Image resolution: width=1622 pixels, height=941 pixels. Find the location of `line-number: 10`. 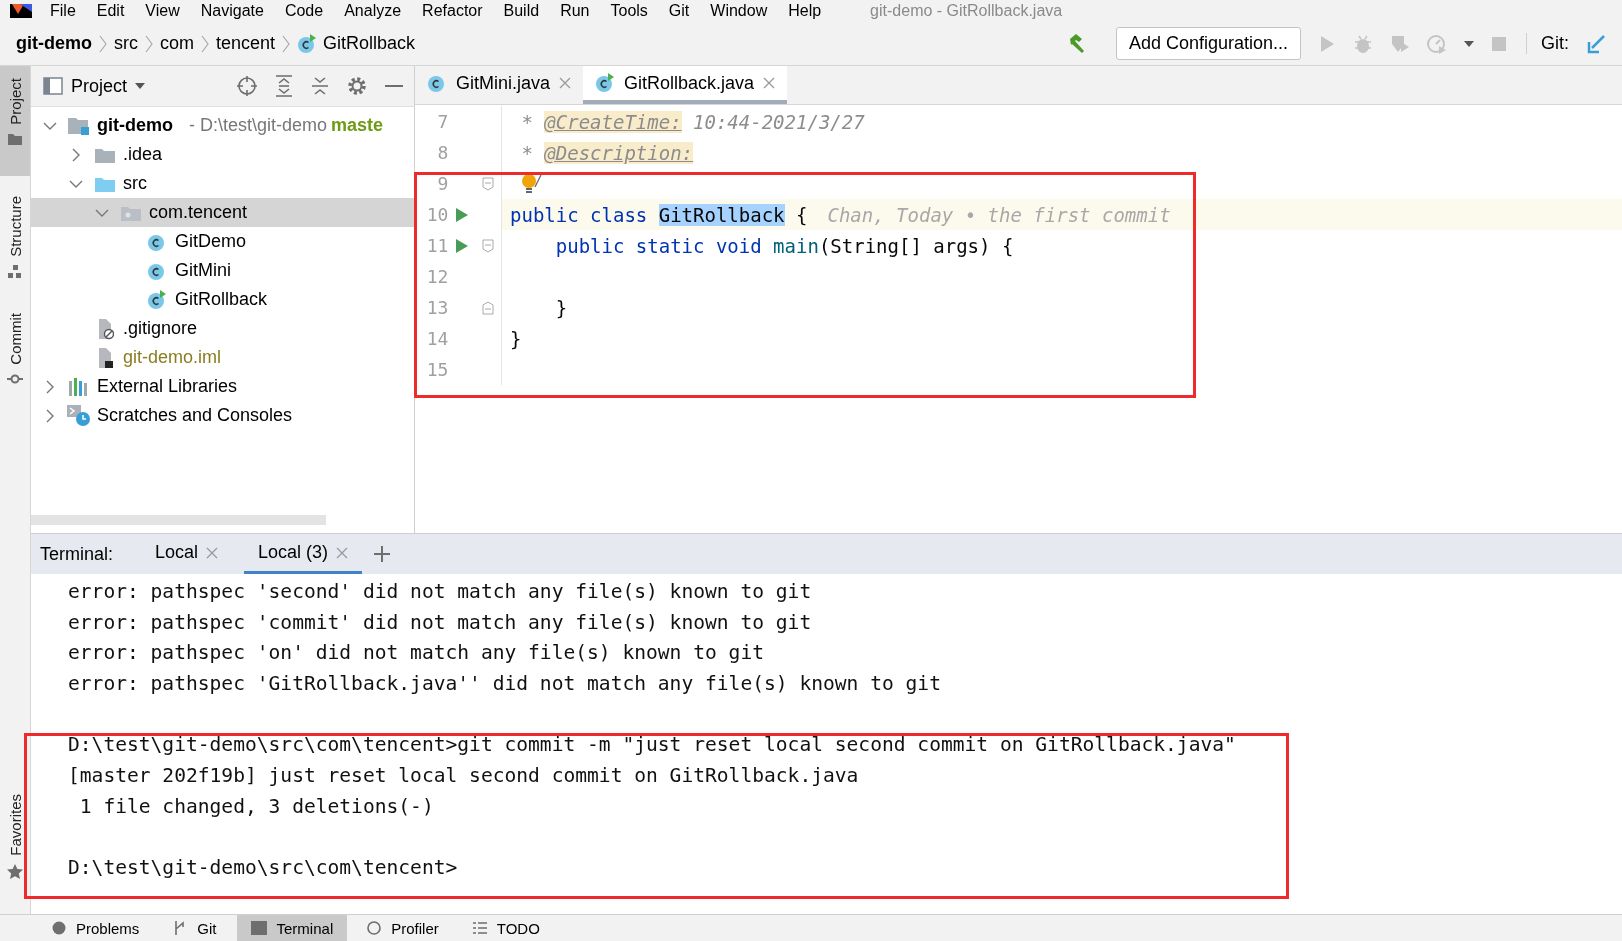

line-number: 10 is located at coordinates (437, 214).